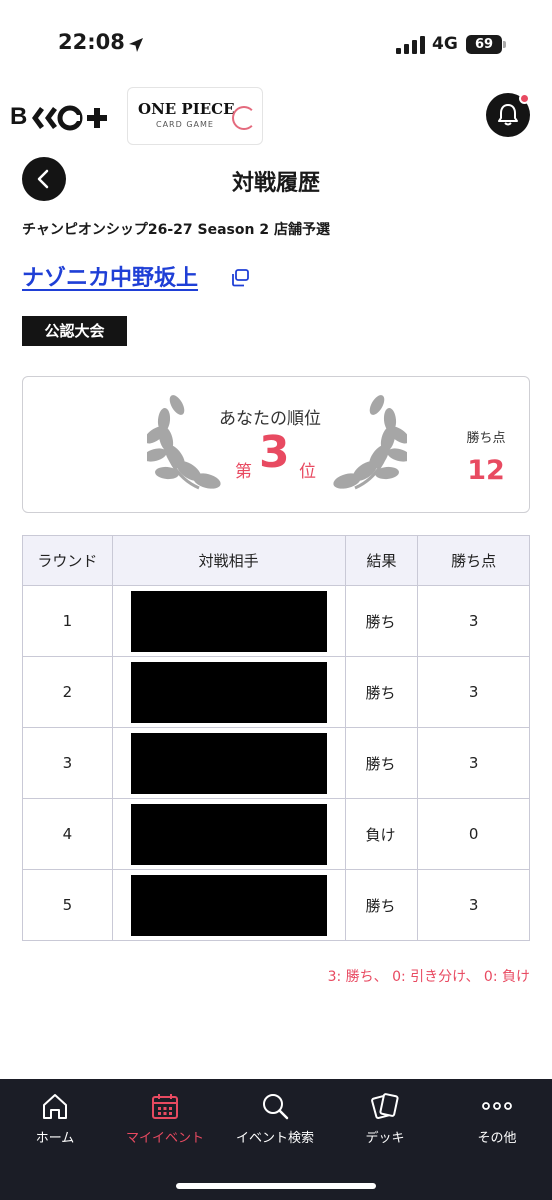 Image resolution: width=552 pixels, height=1200 pixels. Describe the element at coordinates (110, 276) in the screenshot. I see `store-link: ナゾニカ中野坂上` at that location.